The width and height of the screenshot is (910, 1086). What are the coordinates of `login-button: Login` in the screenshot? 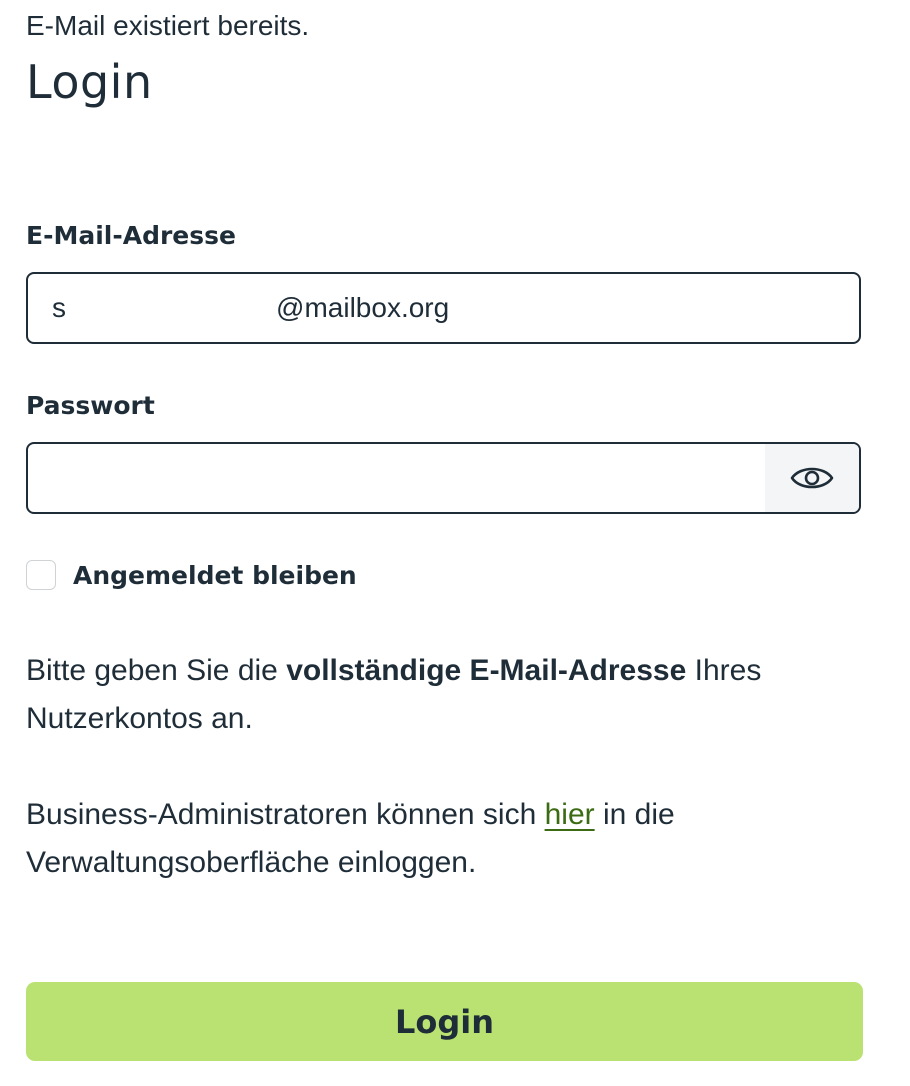 It's located at (444, 1021).